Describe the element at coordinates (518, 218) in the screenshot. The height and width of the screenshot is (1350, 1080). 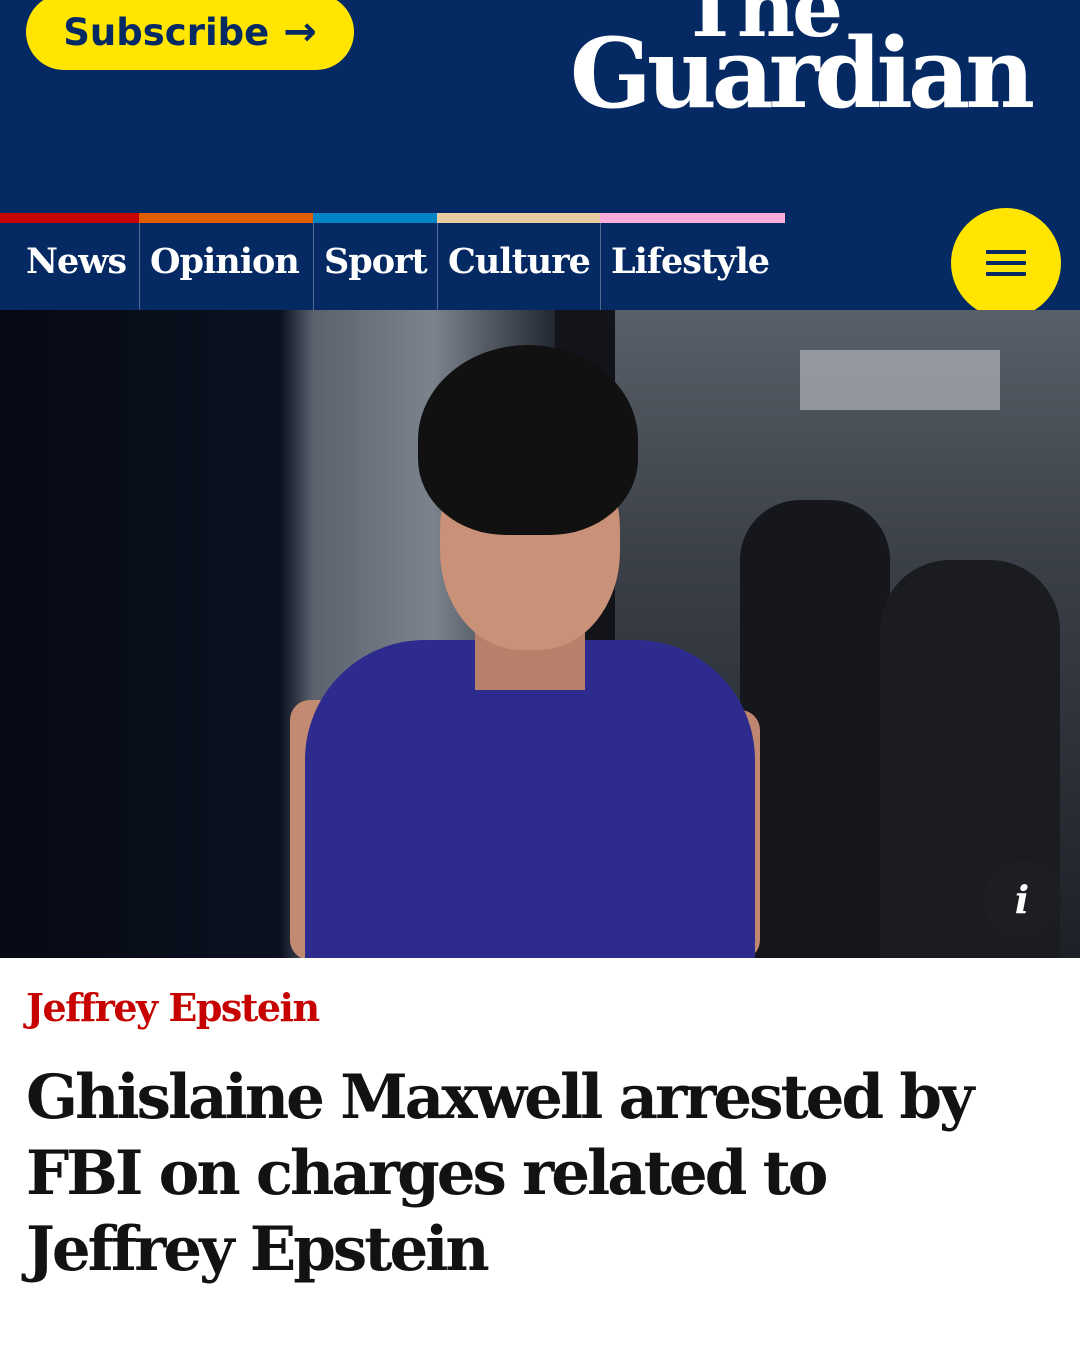
I see `pillar-color-culture` at that location.